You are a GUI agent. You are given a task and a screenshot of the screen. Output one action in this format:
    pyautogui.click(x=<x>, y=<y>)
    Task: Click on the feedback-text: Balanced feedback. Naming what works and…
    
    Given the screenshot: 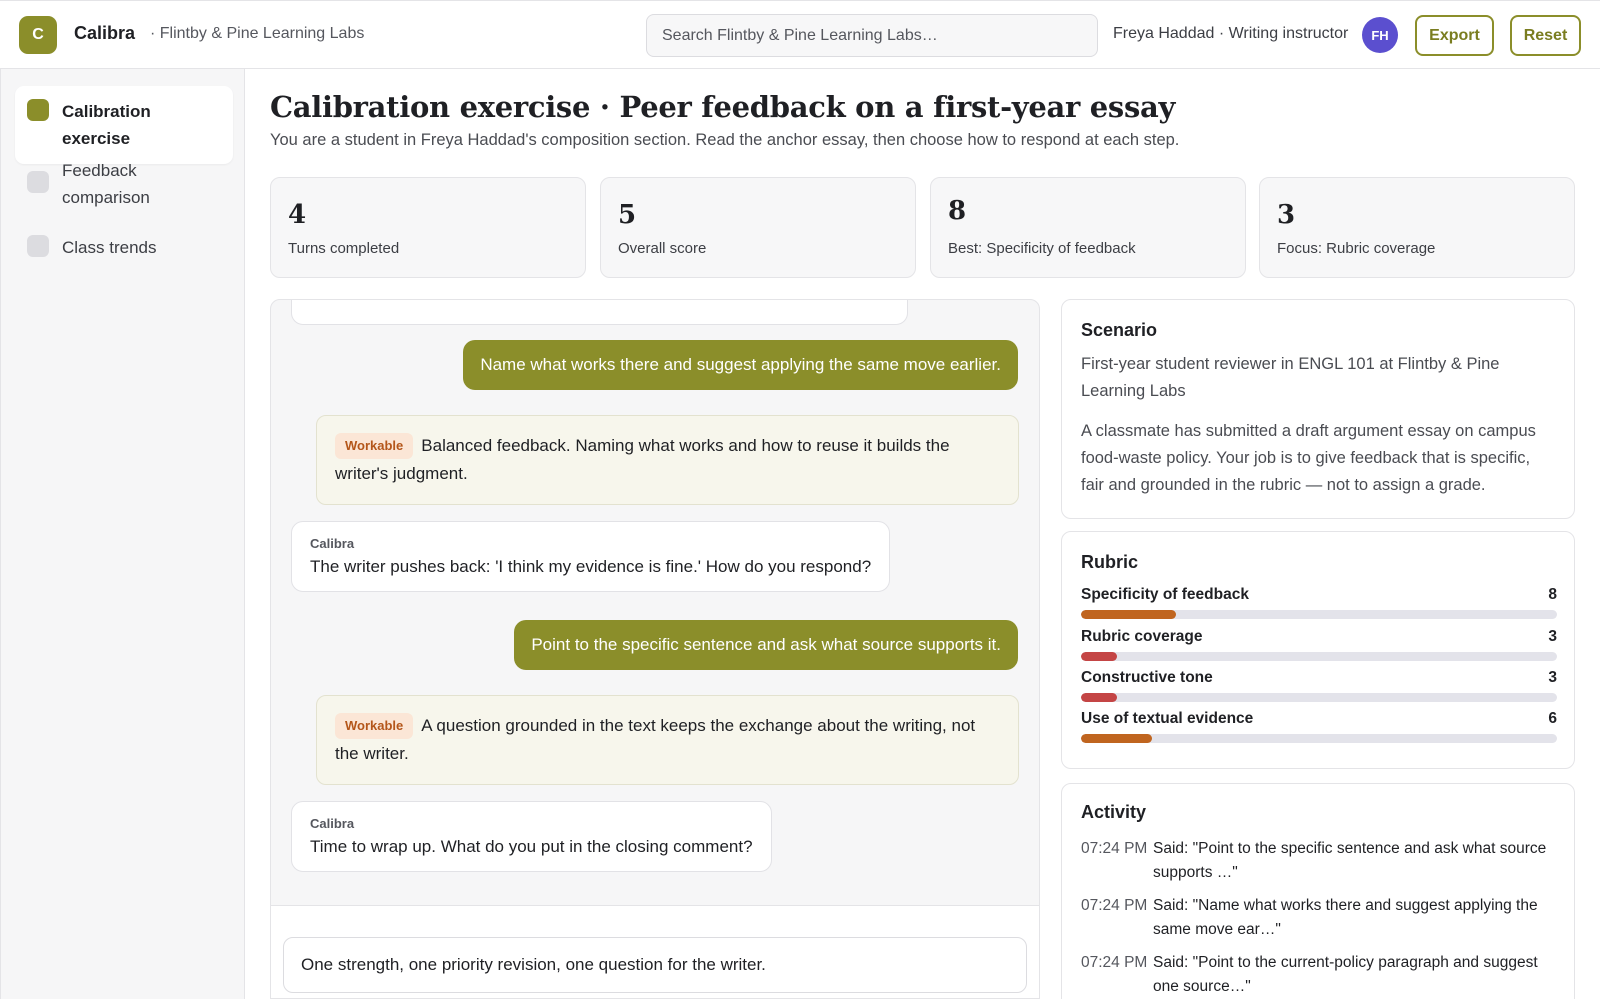 What is the action you would take?
    pyautogui.click(x=642, y=459)
    